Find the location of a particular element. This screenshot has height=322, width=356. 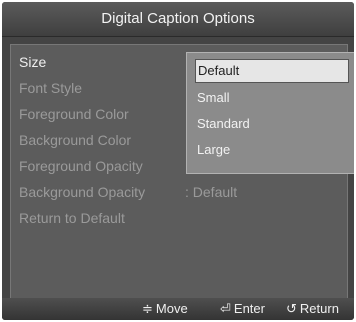

menu-item-label: Foreground Opacity is located at coordinates (81, 166).